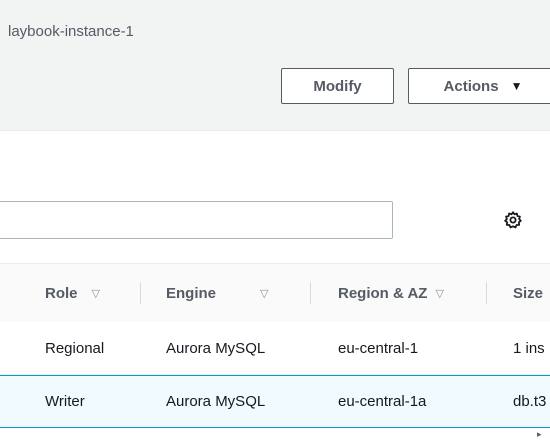 This screenshot has width=550, height=444. I want to click on column-header-role: Role ▽, so click(72, 293).